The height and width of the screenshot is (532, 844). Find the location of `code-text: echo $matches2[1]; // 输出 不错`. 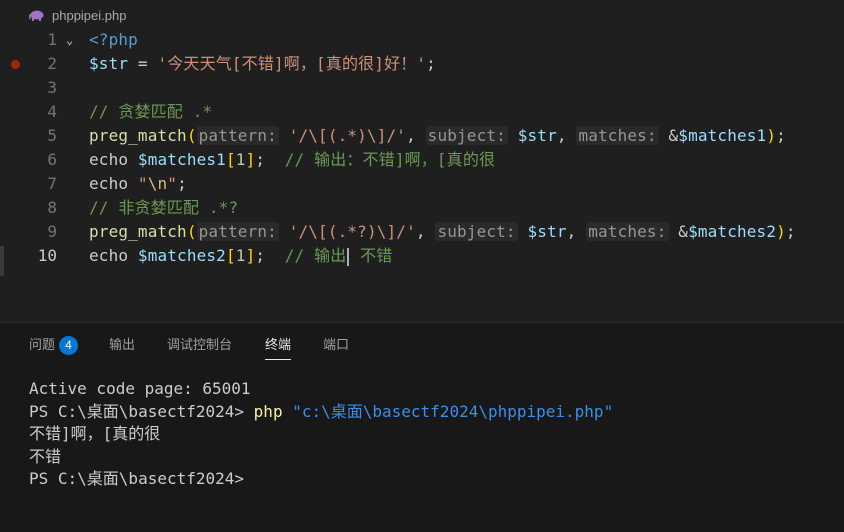

code-text: echo $matches2[1]; // 输出 不错 is located at coordinates (240, 256).